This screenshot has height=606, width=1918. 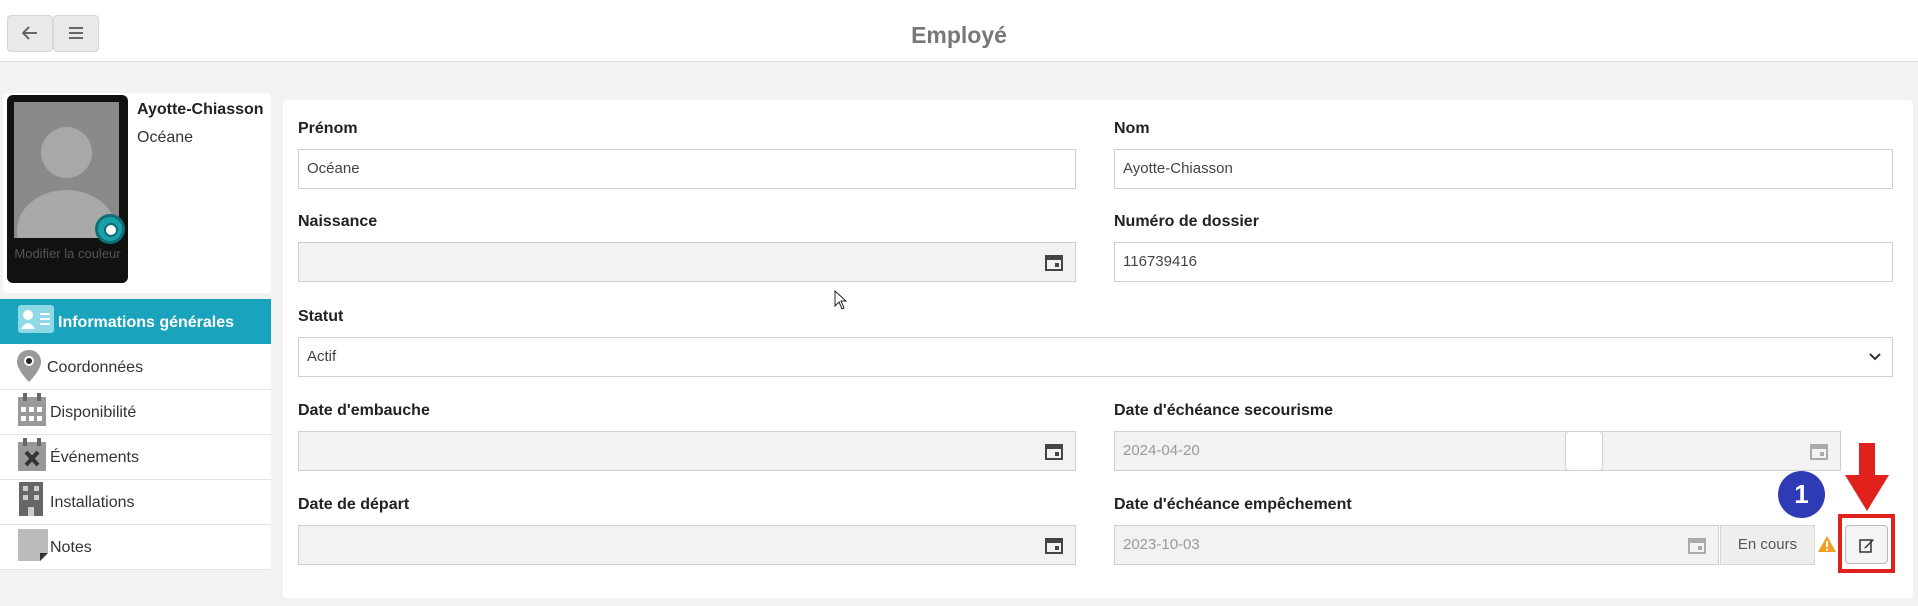 I want to click on camera-icon, so click(x=110, y=229).